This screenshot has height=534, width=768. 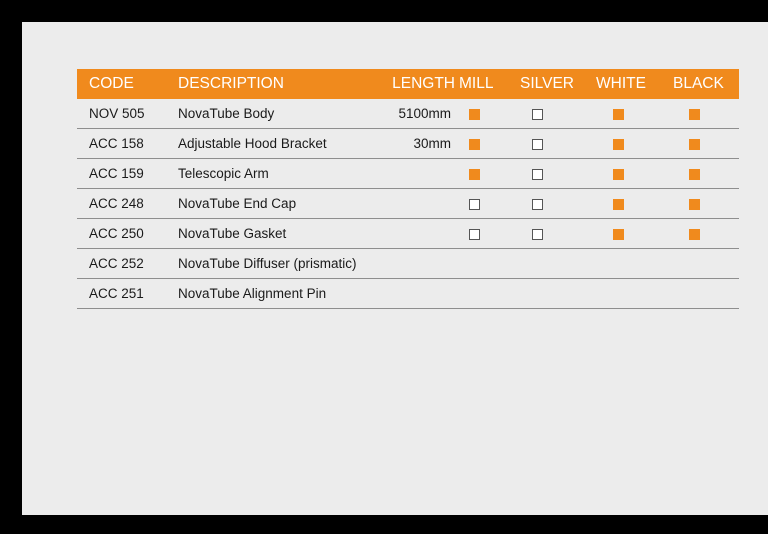 What do you see at coordinates (127, 173) in the screenshot?
I see `cell-code: ACC 159` at bounding box center [127, 173].